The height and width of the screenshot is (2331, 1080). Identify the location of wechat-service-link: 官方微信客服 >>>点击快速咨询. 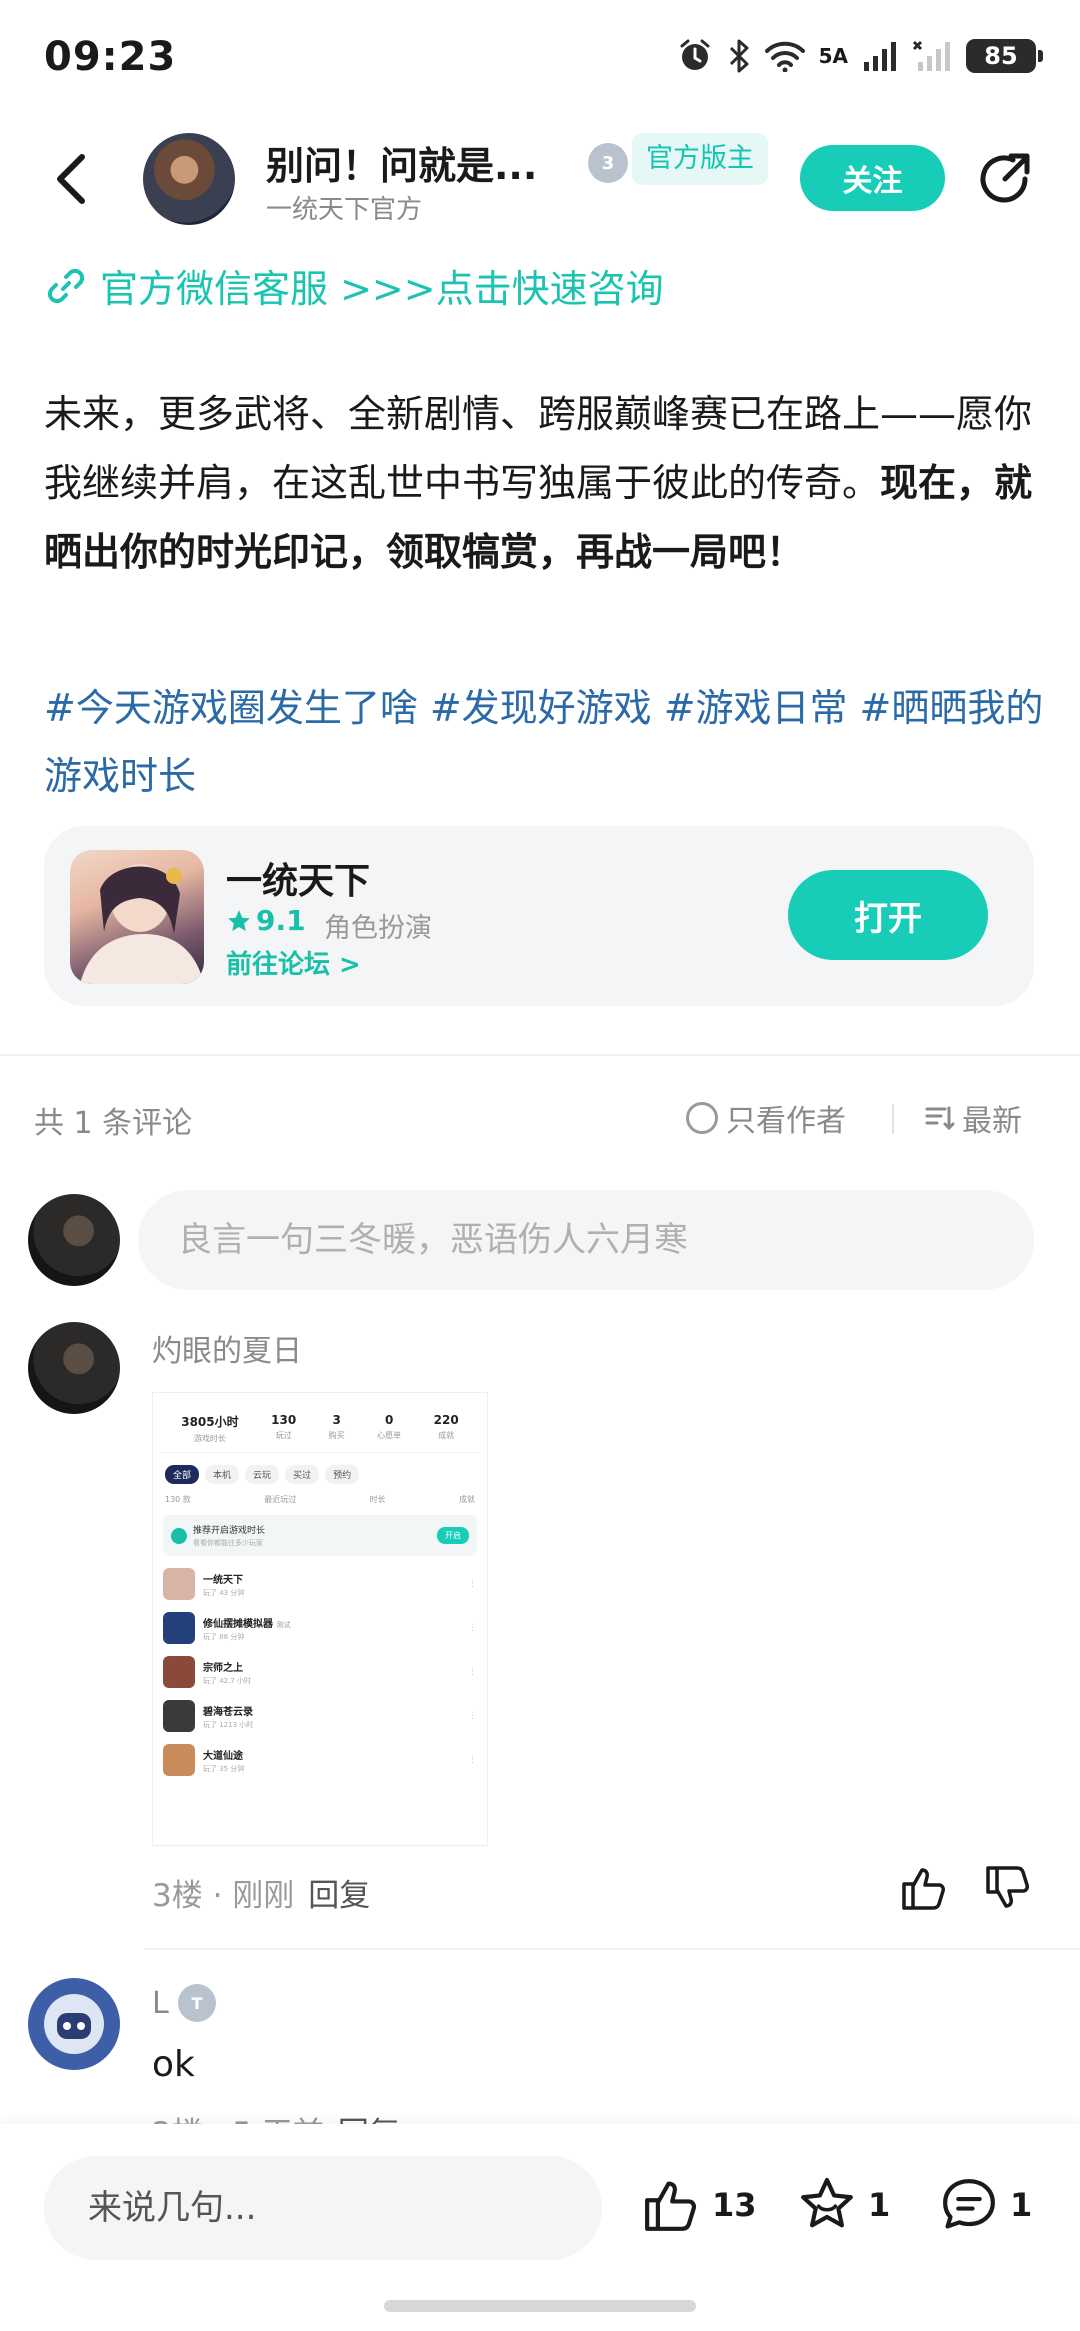
(355, 285).